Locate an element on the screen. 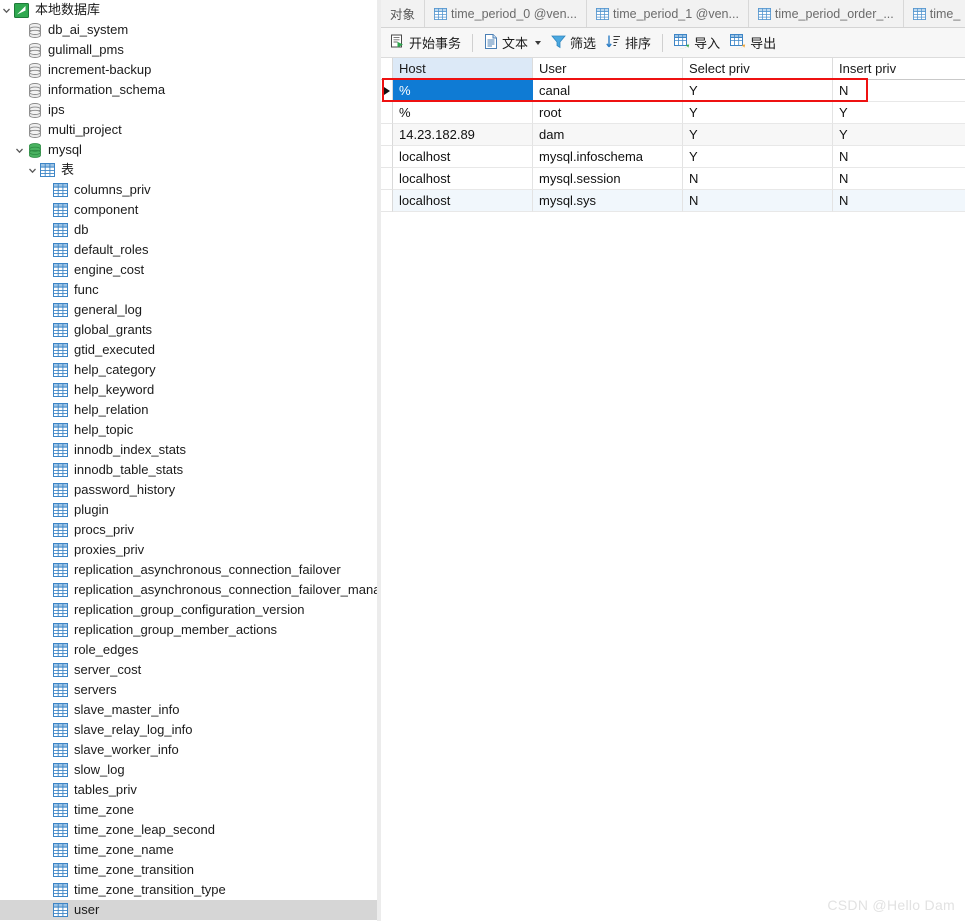 The width and height of the screenshot is (965, 921). tree-item-table: server_cost is located at coordinates (188, 670).